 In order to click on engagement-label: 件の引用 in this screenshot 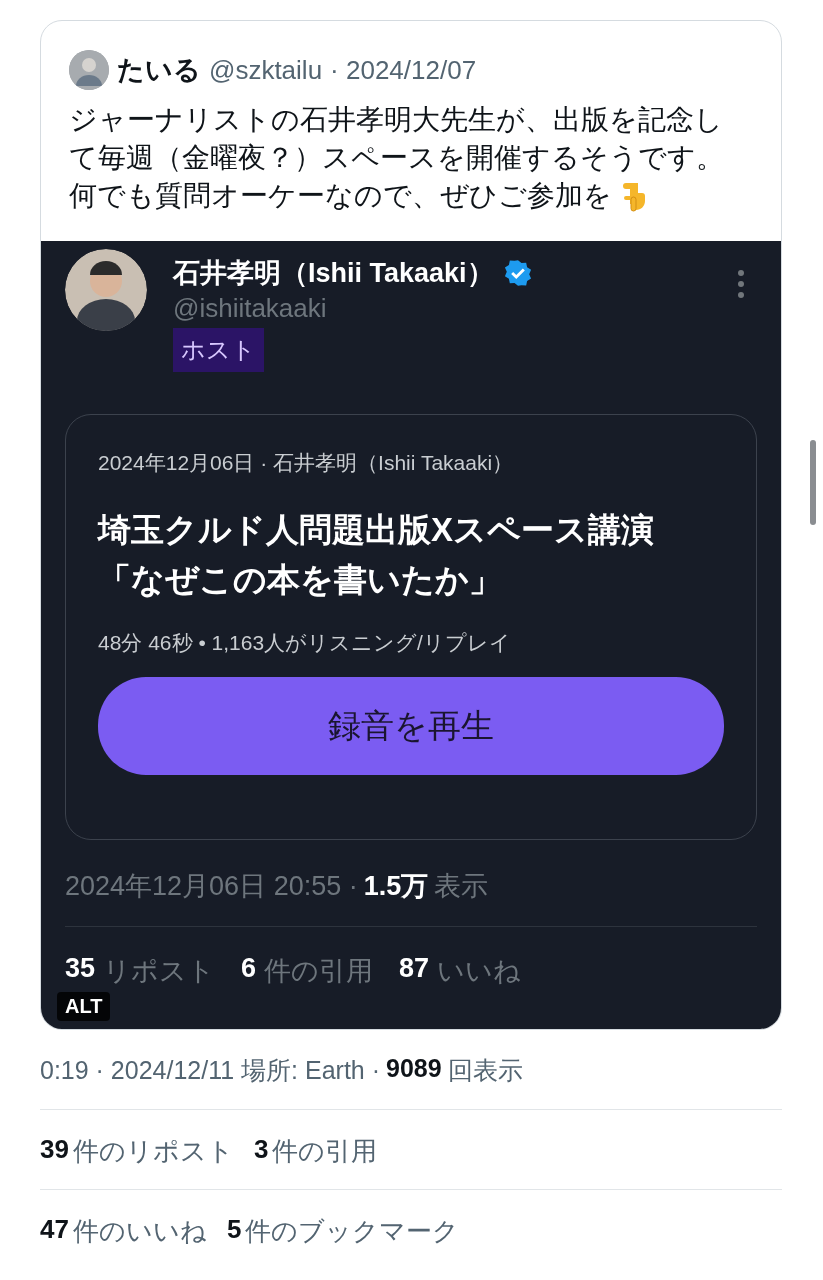, I will do `click(319, 971)`.